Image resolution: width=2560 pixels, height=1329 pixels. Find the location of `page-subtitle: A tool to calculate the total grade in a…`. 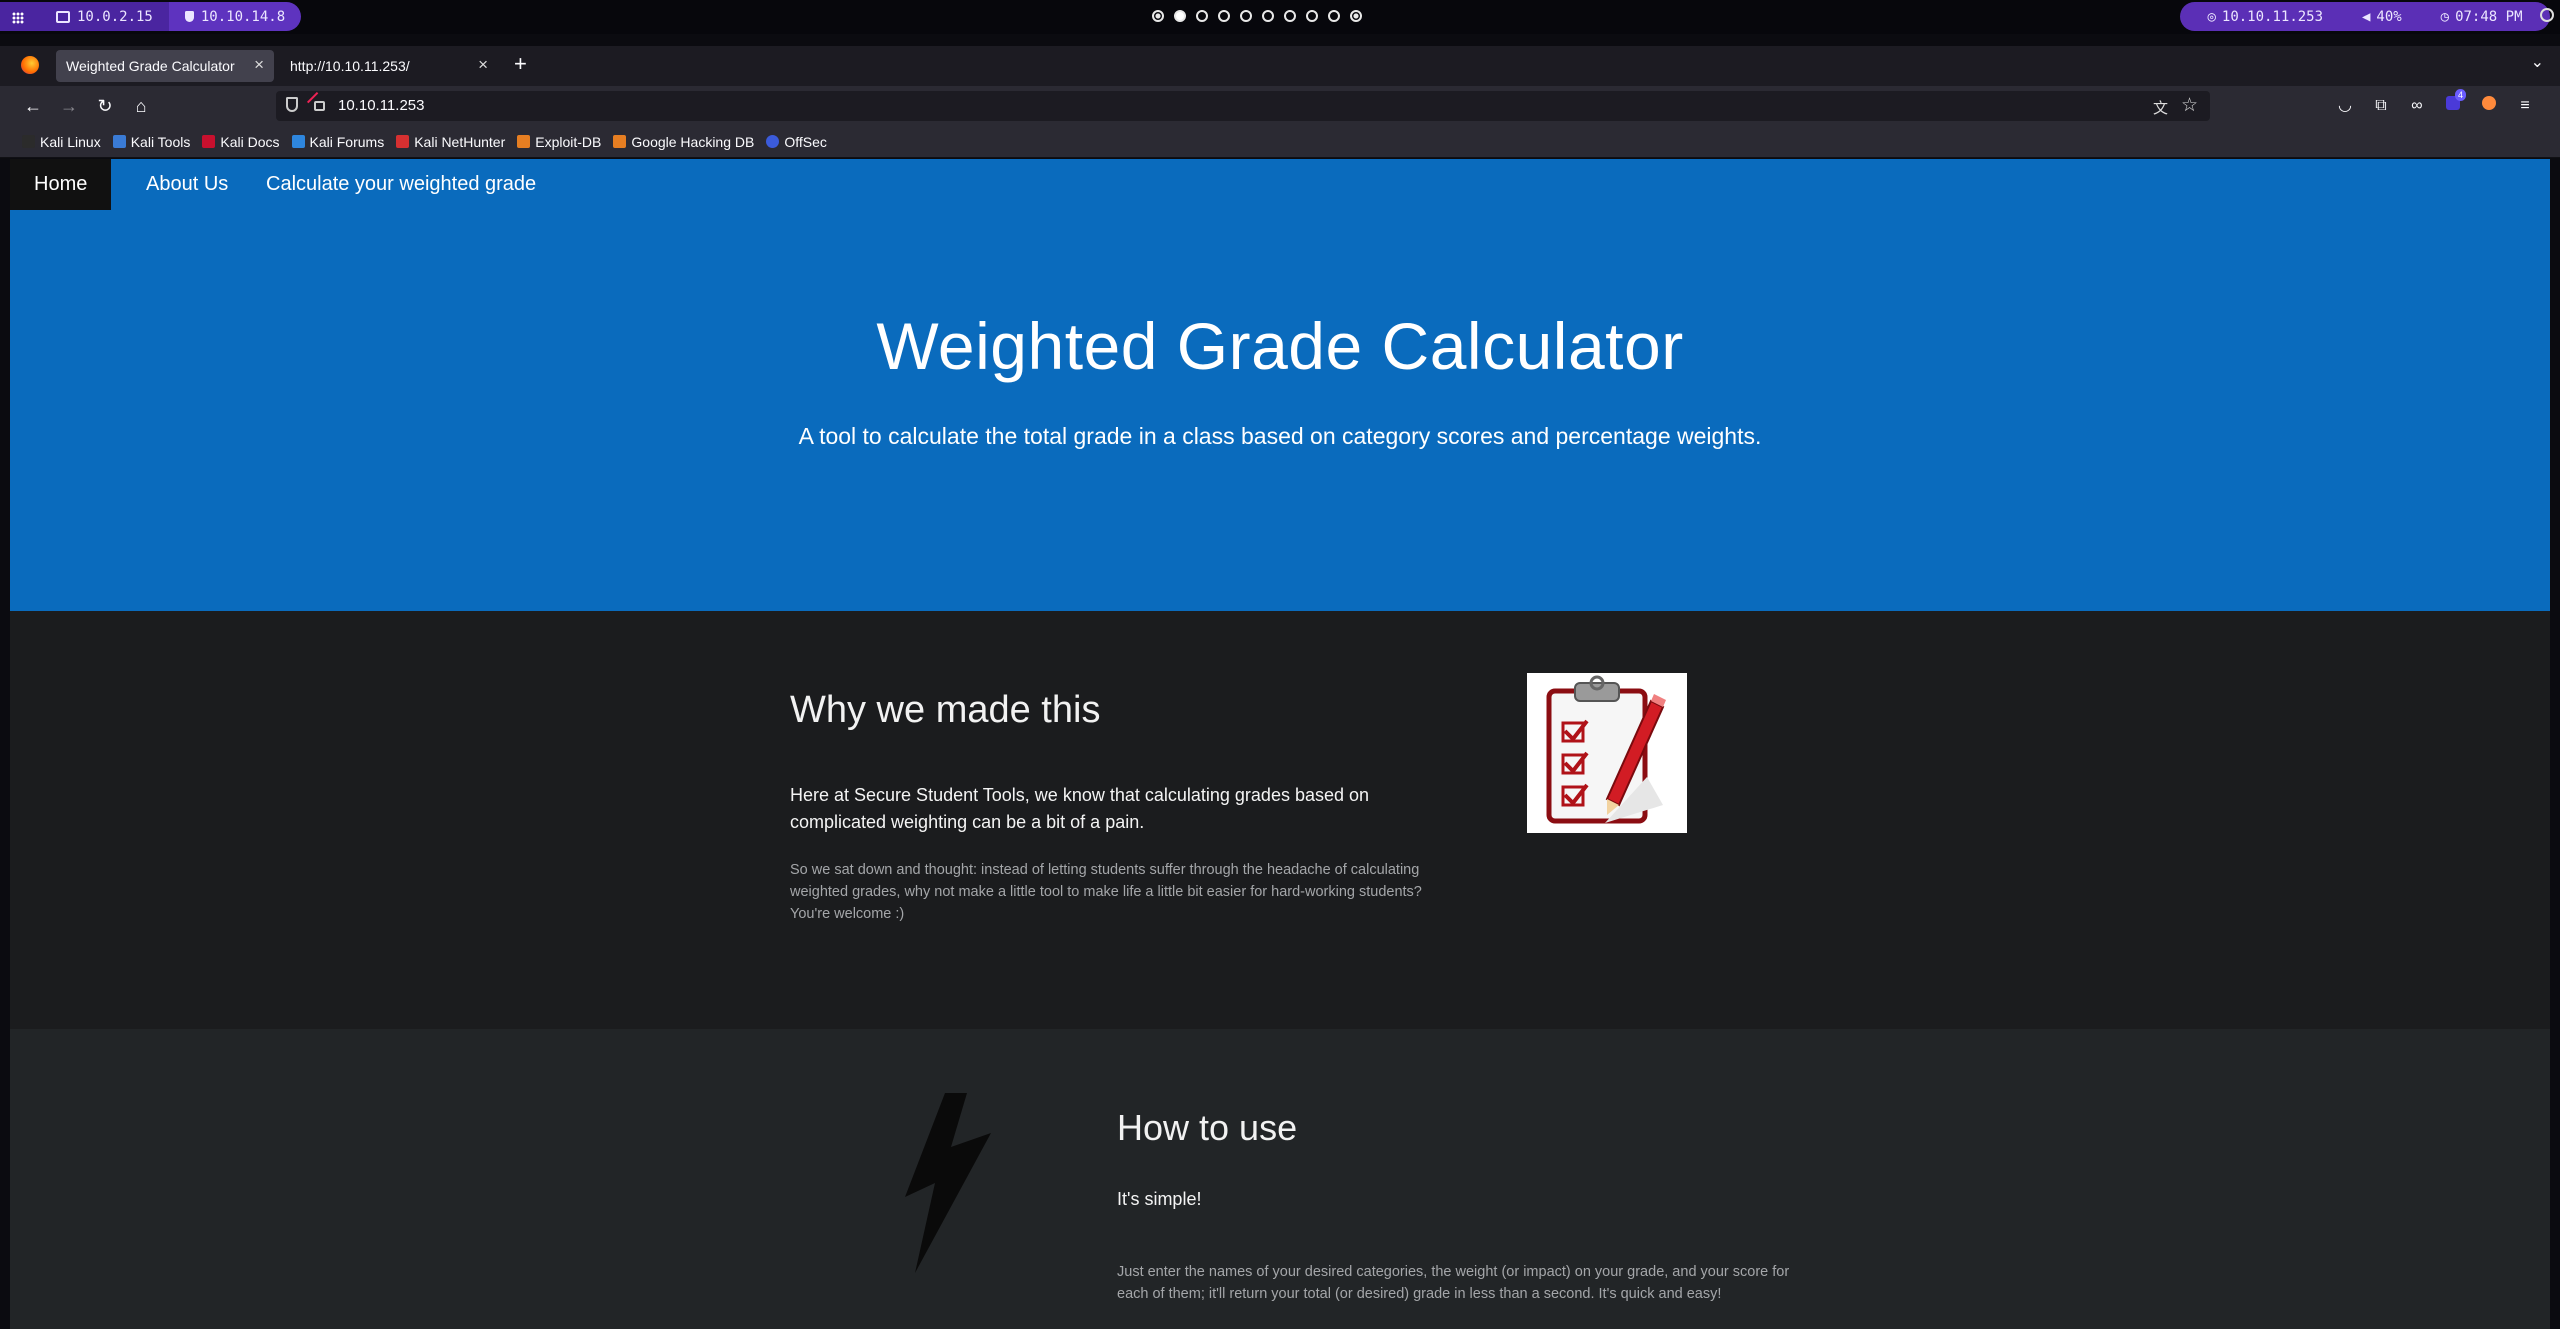

page-subtitle: A tool to calculate the total grade in a… is located at coordinates (1280, 436).